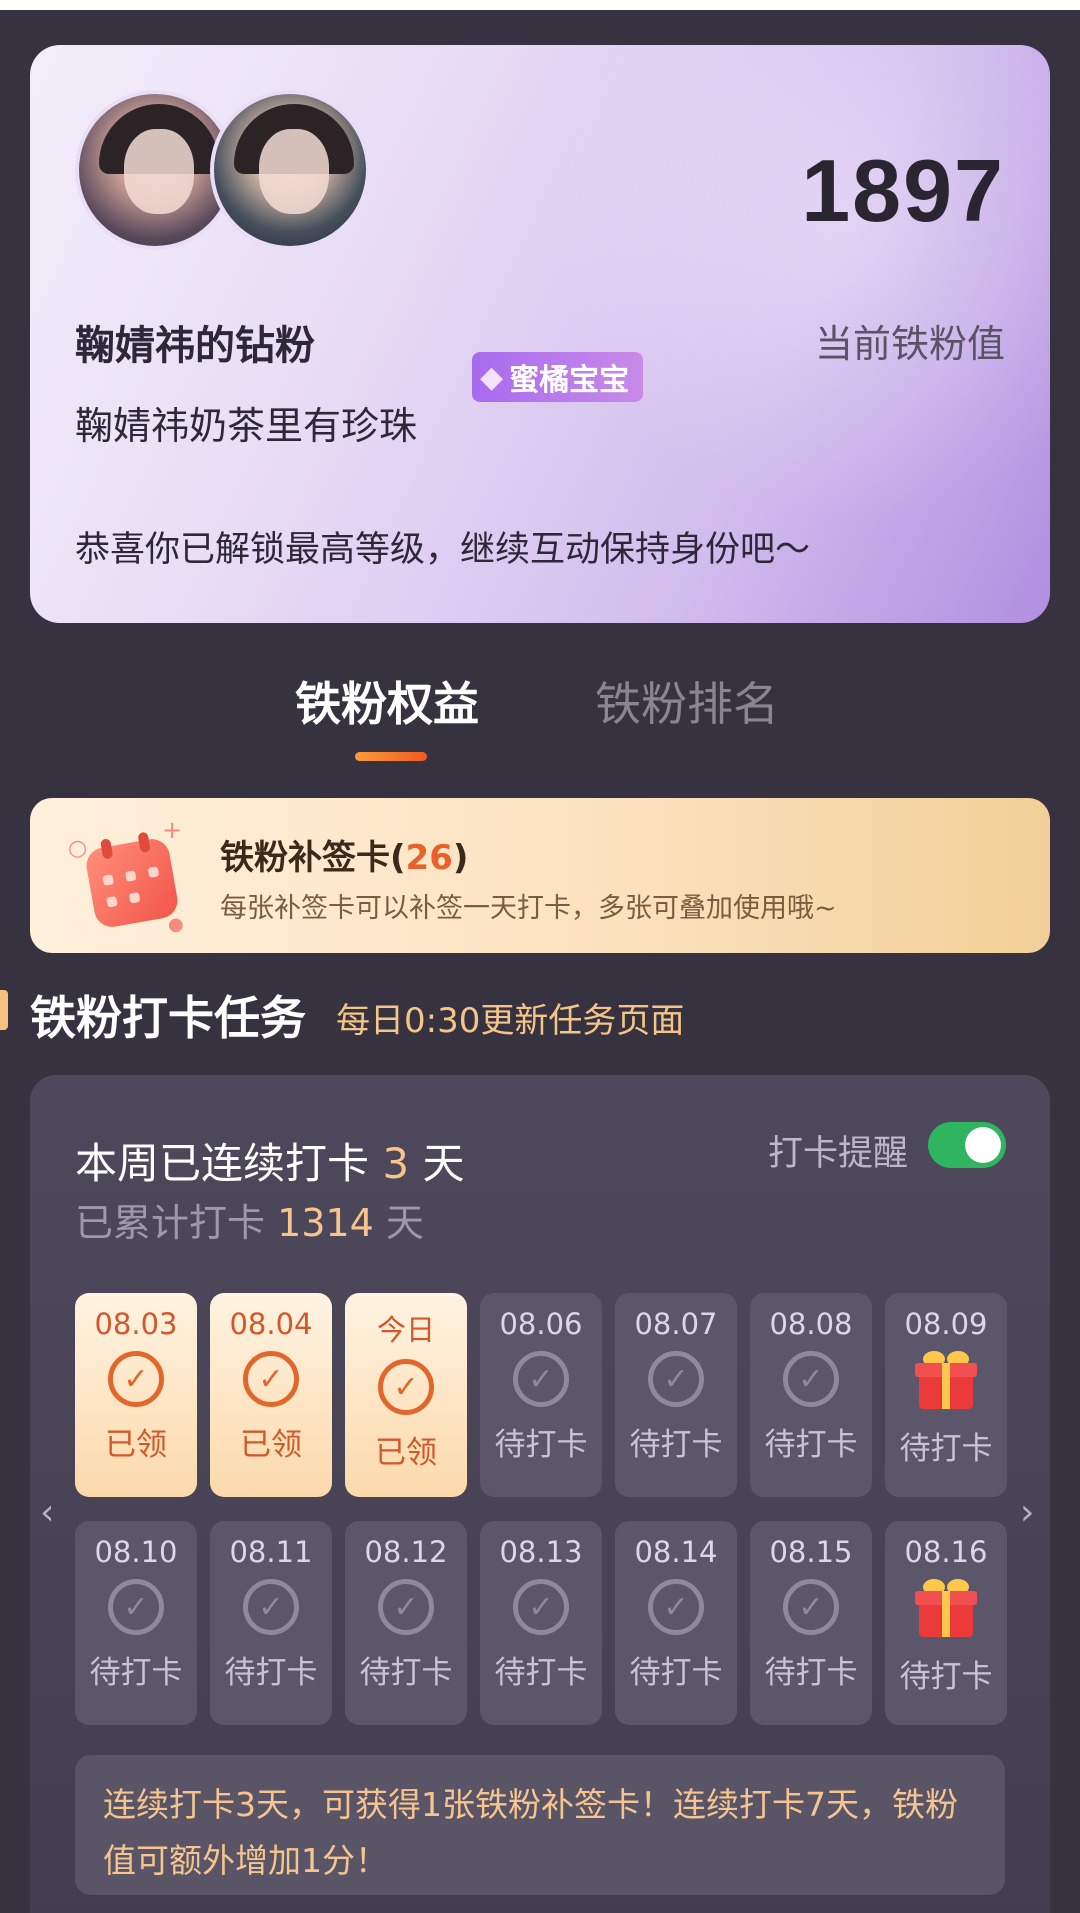 Image resolution: width=1080 pixels, height=1913 pixels. What do you see at coordinates (811, 1552) in the screenshot?
I see `checkin-day-date: 08.15` at bounding box center [811, 1552].